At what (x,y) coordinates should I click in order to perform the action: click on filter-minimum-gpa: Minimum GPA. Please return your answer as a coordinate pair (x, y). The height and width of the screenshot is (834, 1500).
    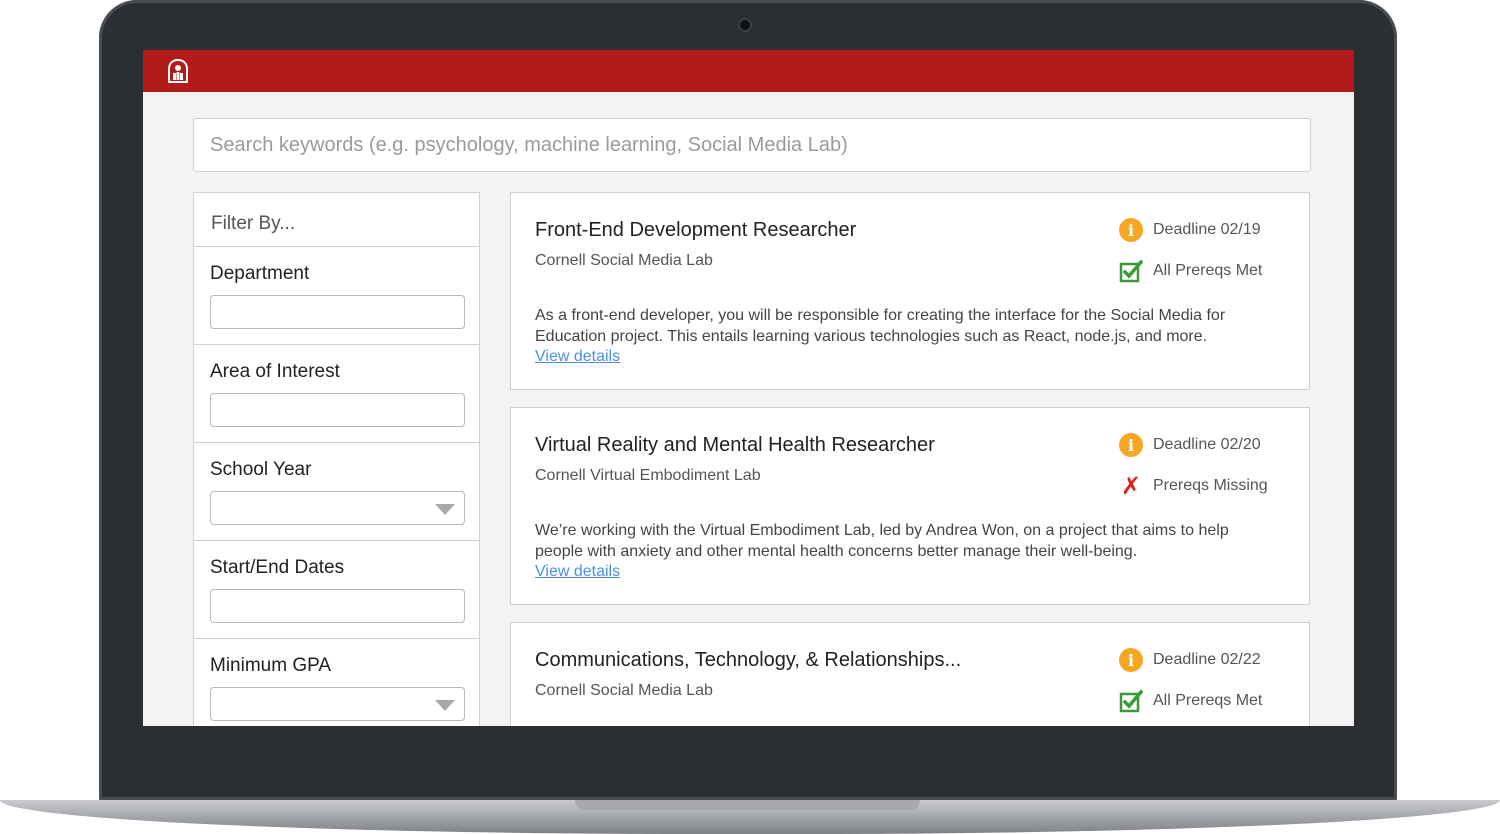
    Looking at the image, I should click on (336, 682).